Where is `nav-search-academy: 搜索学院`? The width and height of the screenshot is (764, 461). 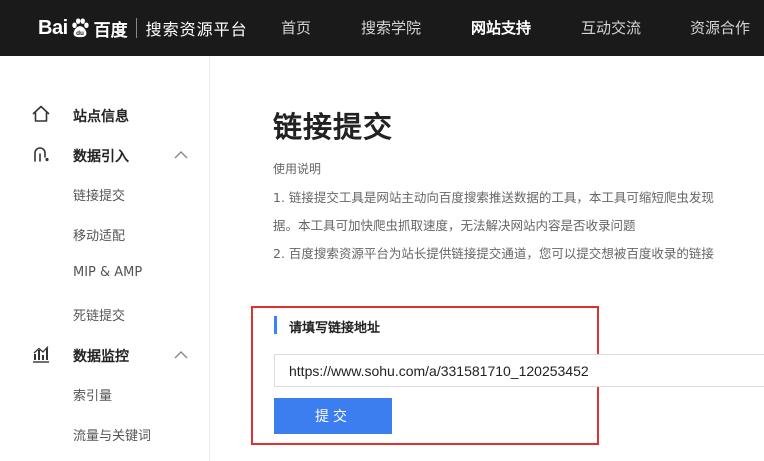 nav-search-academy: 搜索学院 is located at coordinates (391, 28).